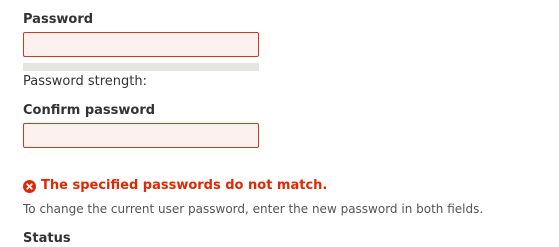 This screenshot has width=559, height=247. Describe the element at coordinates (141, 135) in the screenshot. I see `confirm-password-input` at that location.